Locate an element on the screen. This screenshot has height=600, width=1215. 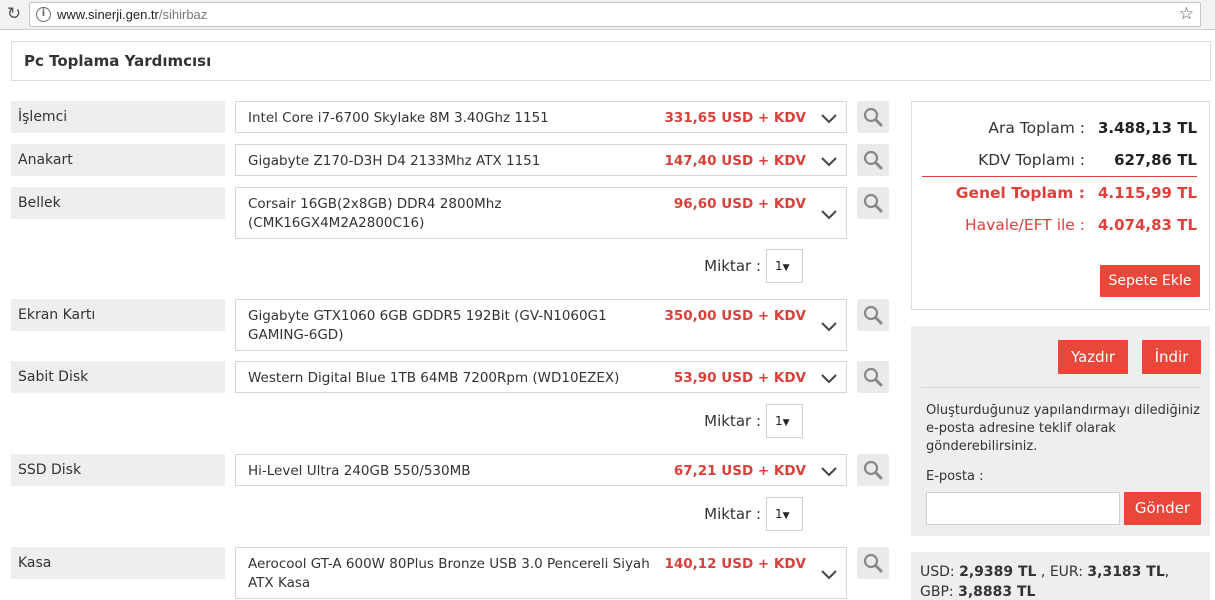
reload-icon: ↻ is located at coordinates (14, 14).